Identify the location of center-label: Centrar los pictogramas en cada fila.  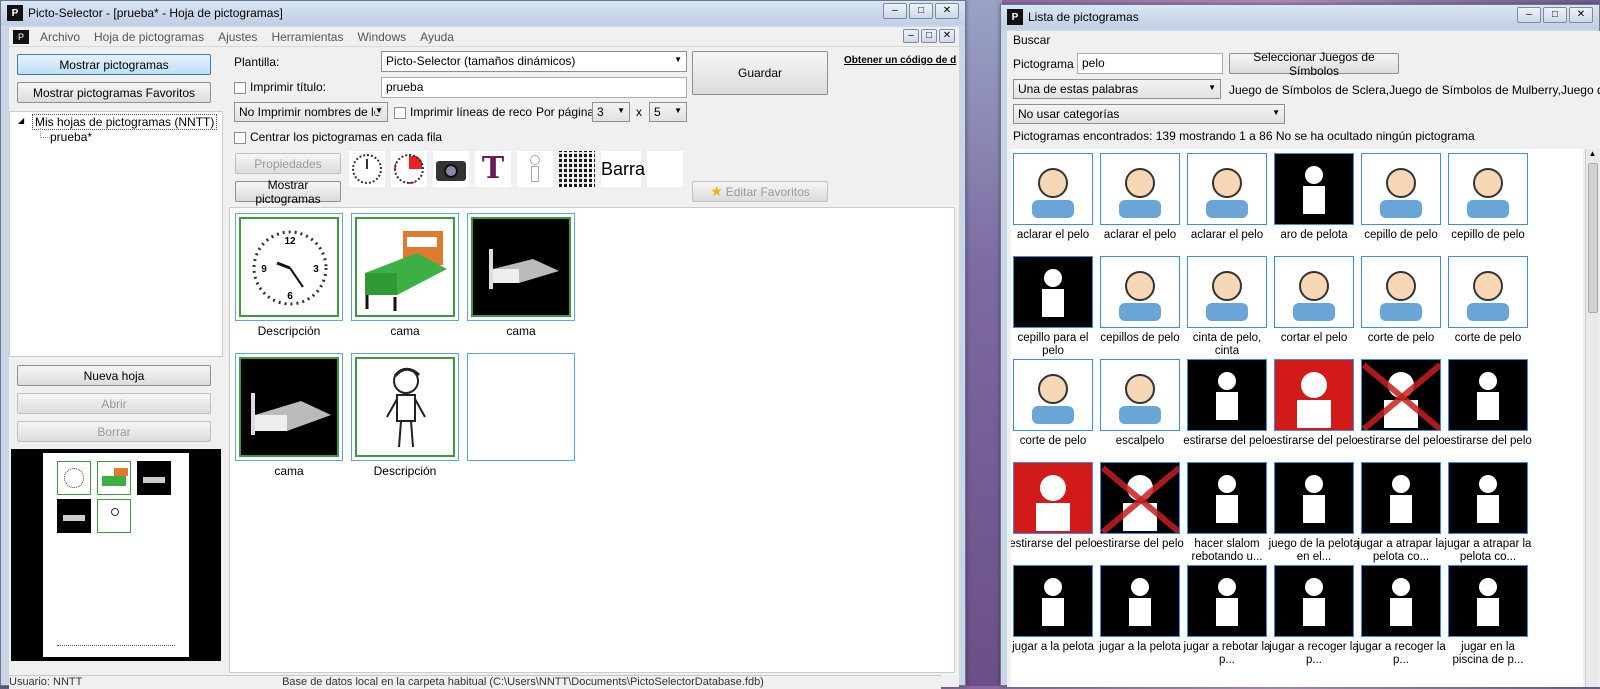
(346, 137).